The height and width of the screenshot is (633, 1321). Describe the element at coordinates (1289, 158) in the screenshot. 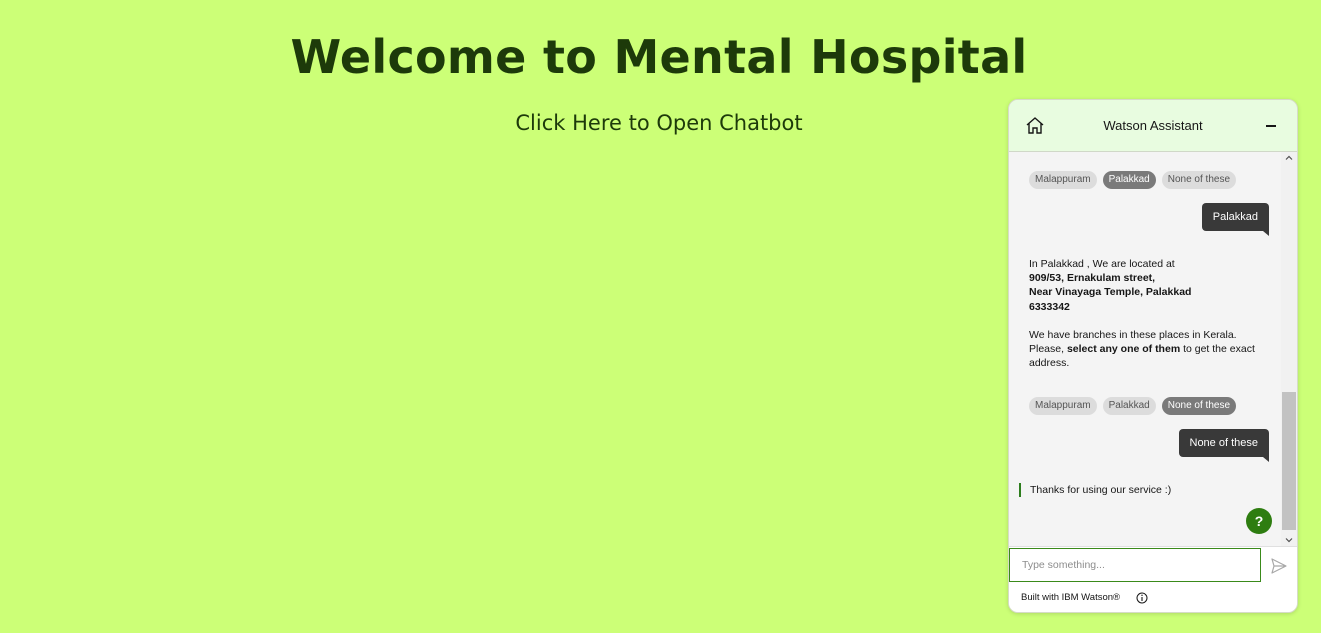

I see `scroll-up-icon` at that location.